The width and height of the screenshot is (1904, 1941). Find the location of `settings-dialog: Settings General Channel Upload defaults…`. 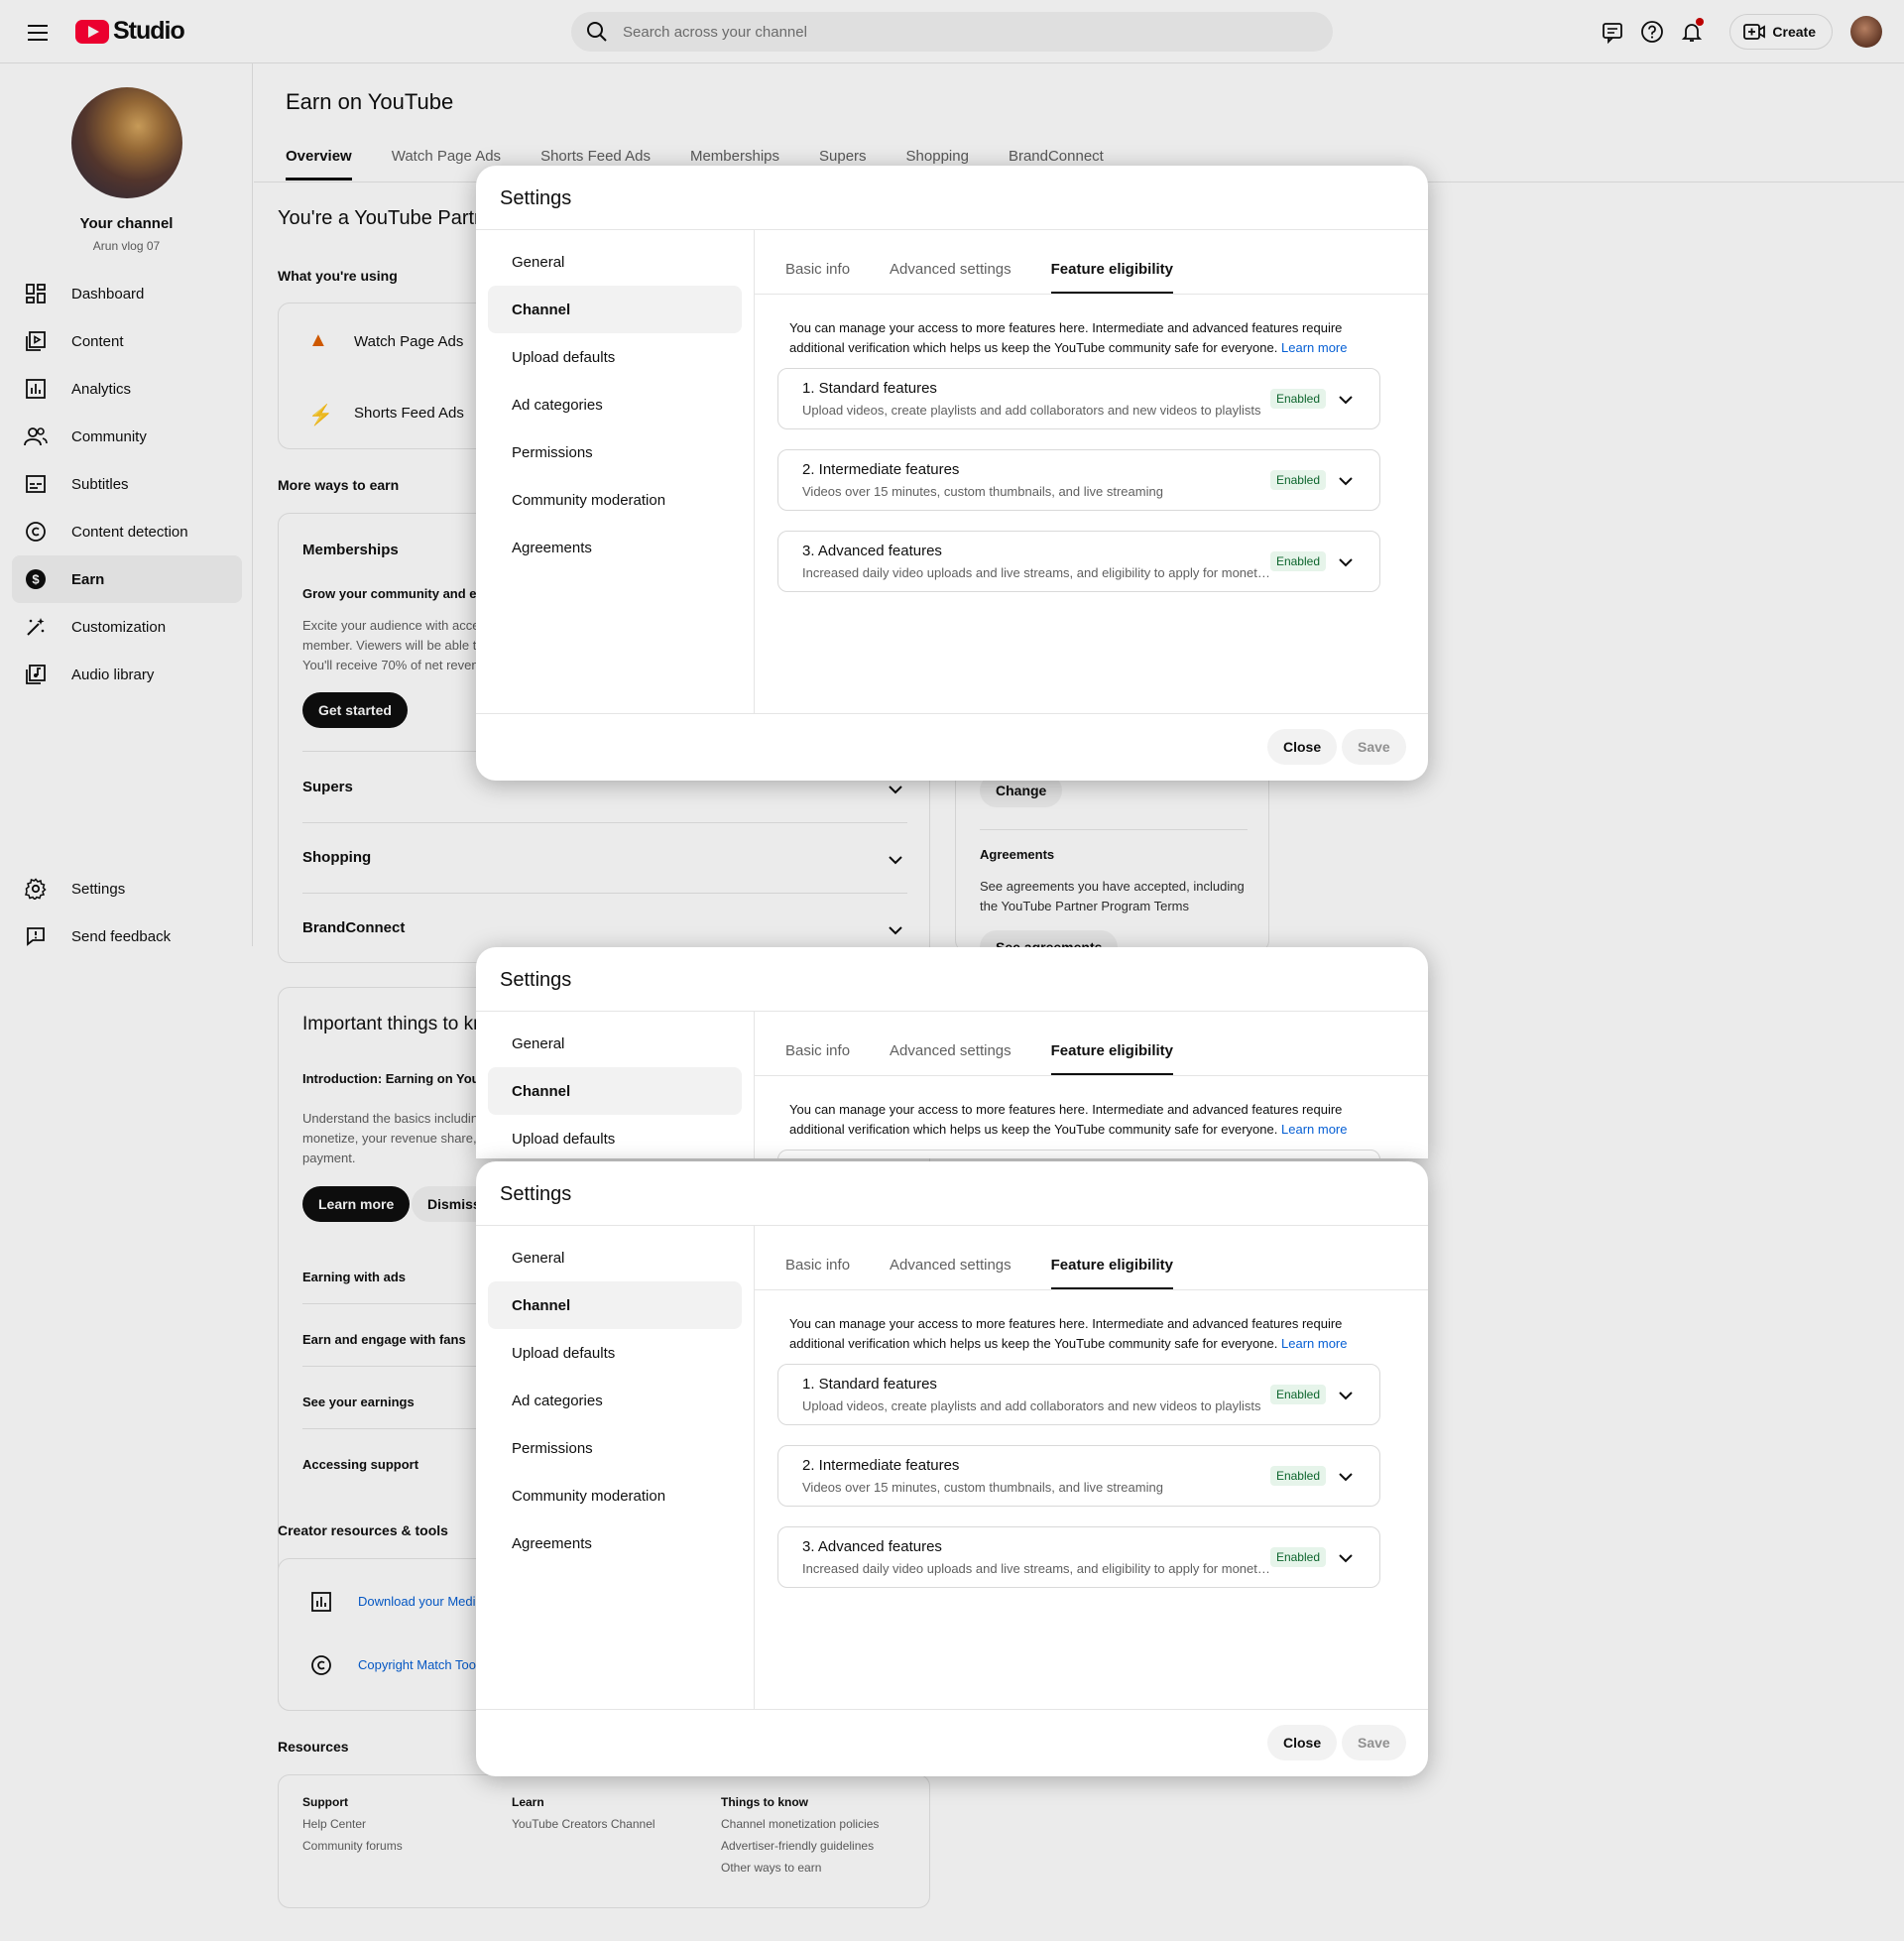

settings-dialog: Settings General Channel Upload defaults… is located at coordinates (952, 1052).